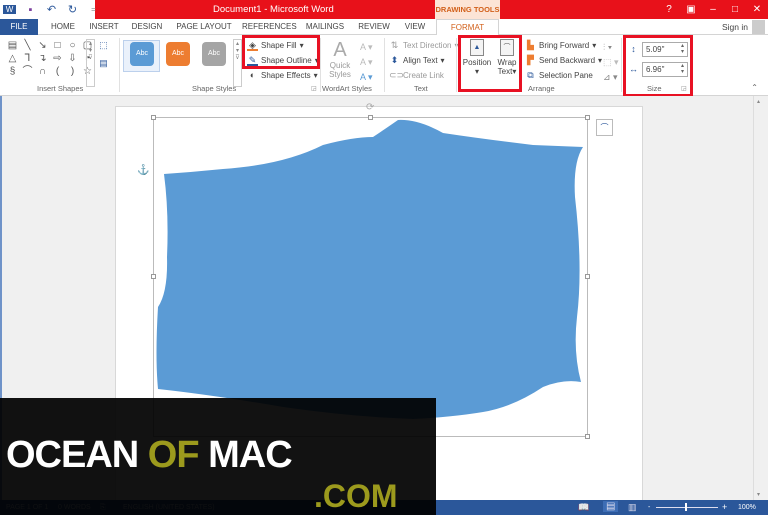 This screenshot has height=515, width=768. What do you see at coordinates (735, 27) in the screenshot?
I see `sign-in-link: Sign in` at bounding box center [735, 27].